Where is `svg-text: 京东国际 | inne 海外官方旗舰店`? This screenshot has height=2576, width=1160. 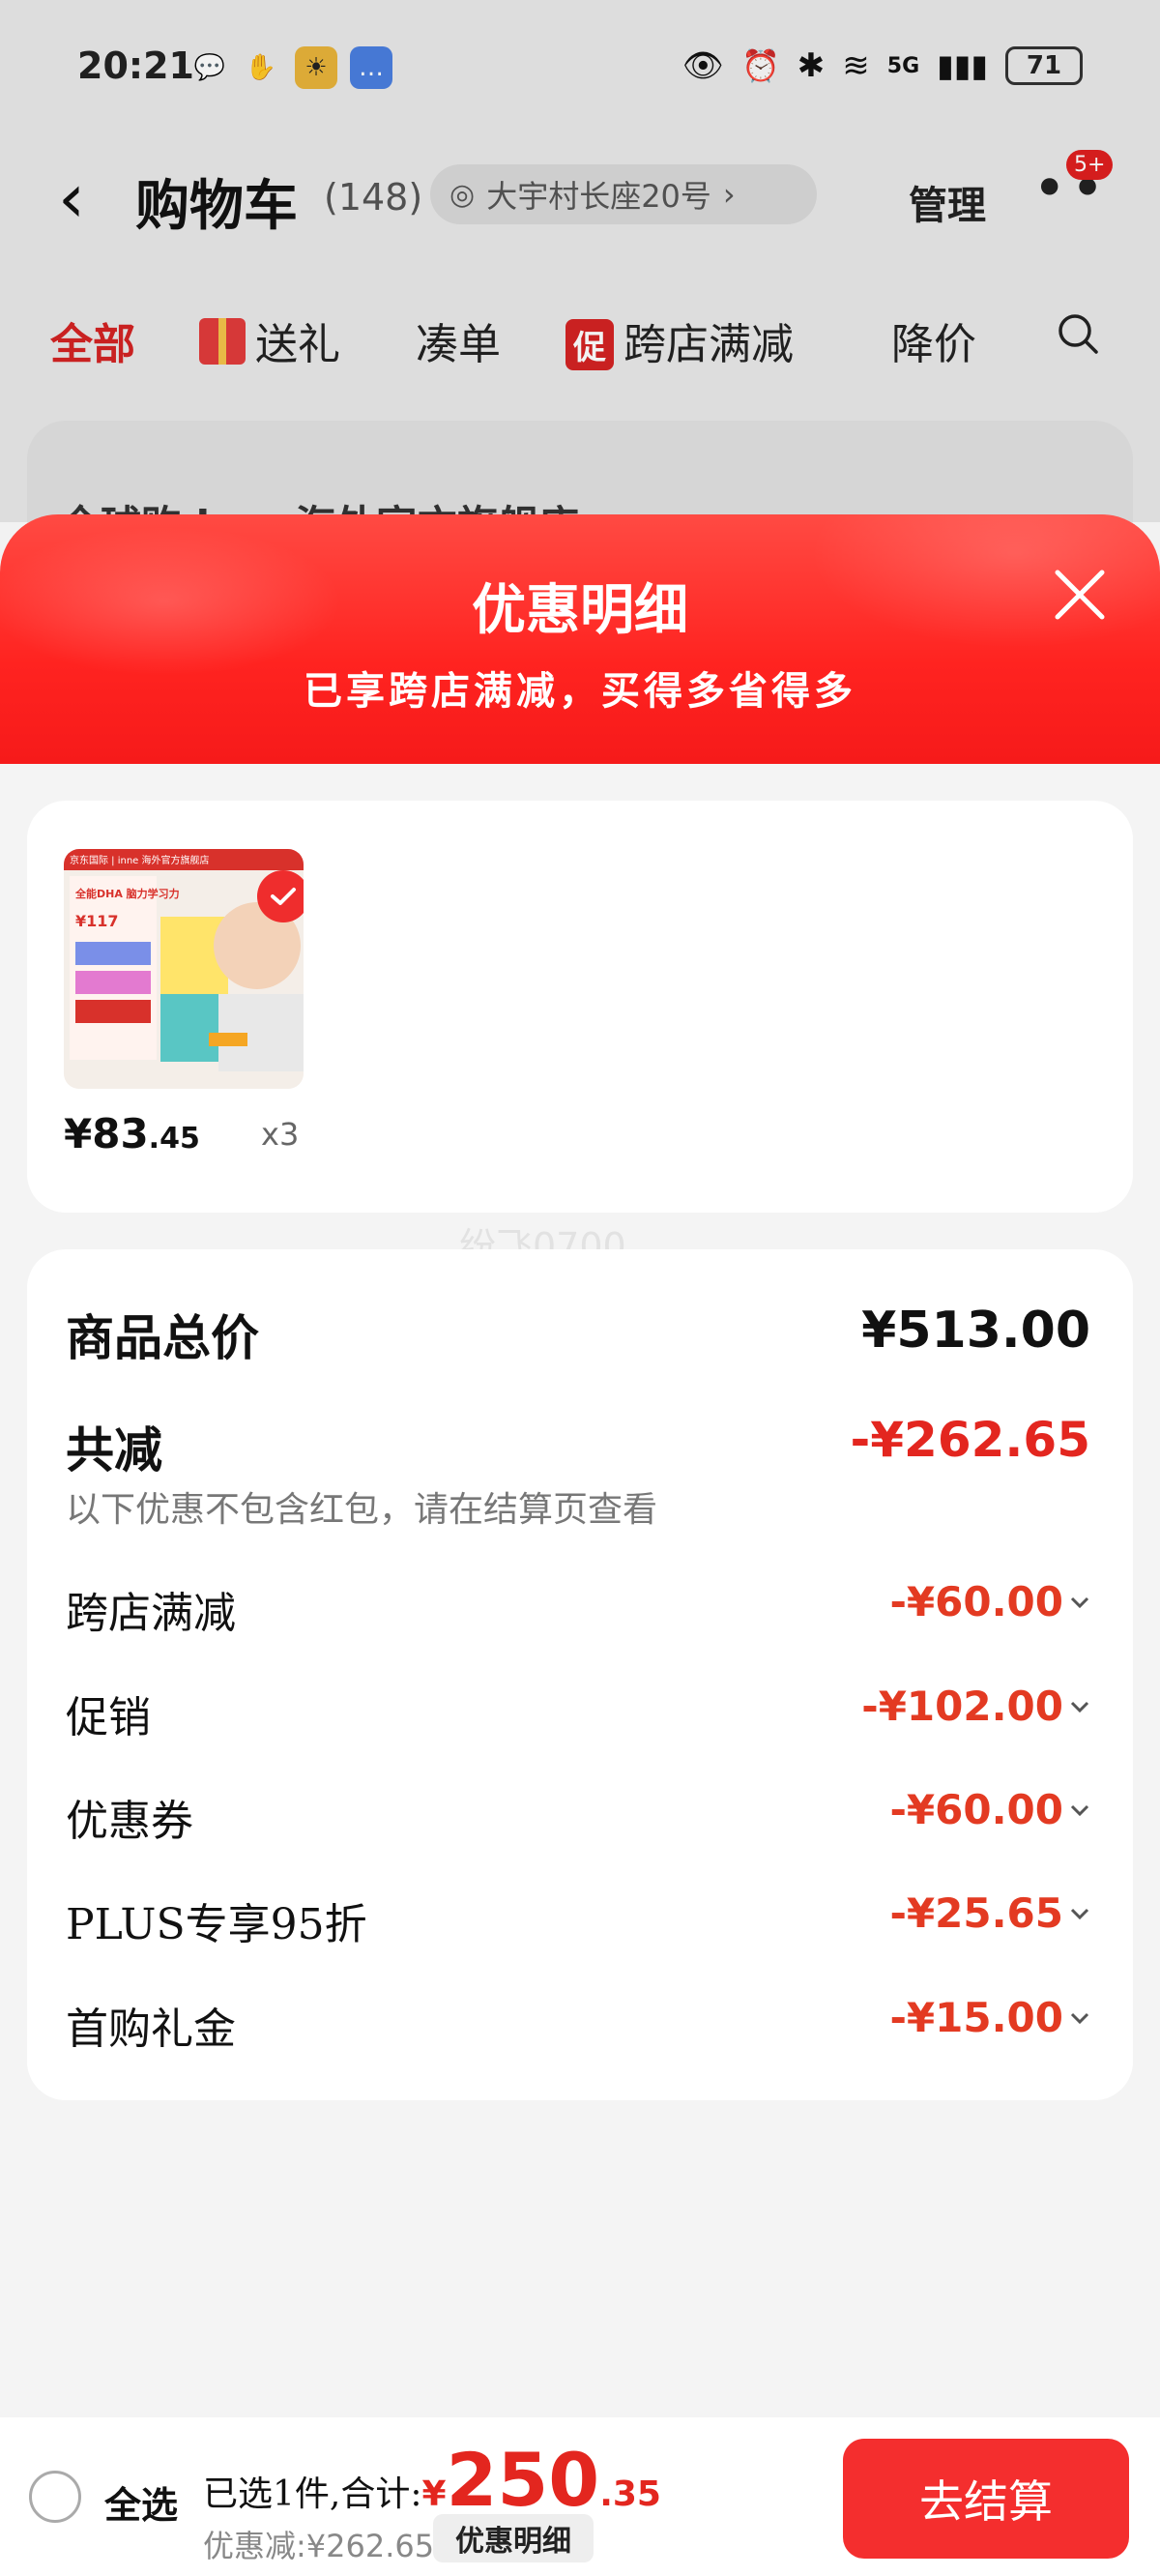
svg-text: 京东国际 | inne 海外官方旗舰店 is located at coordinates (140, 860).